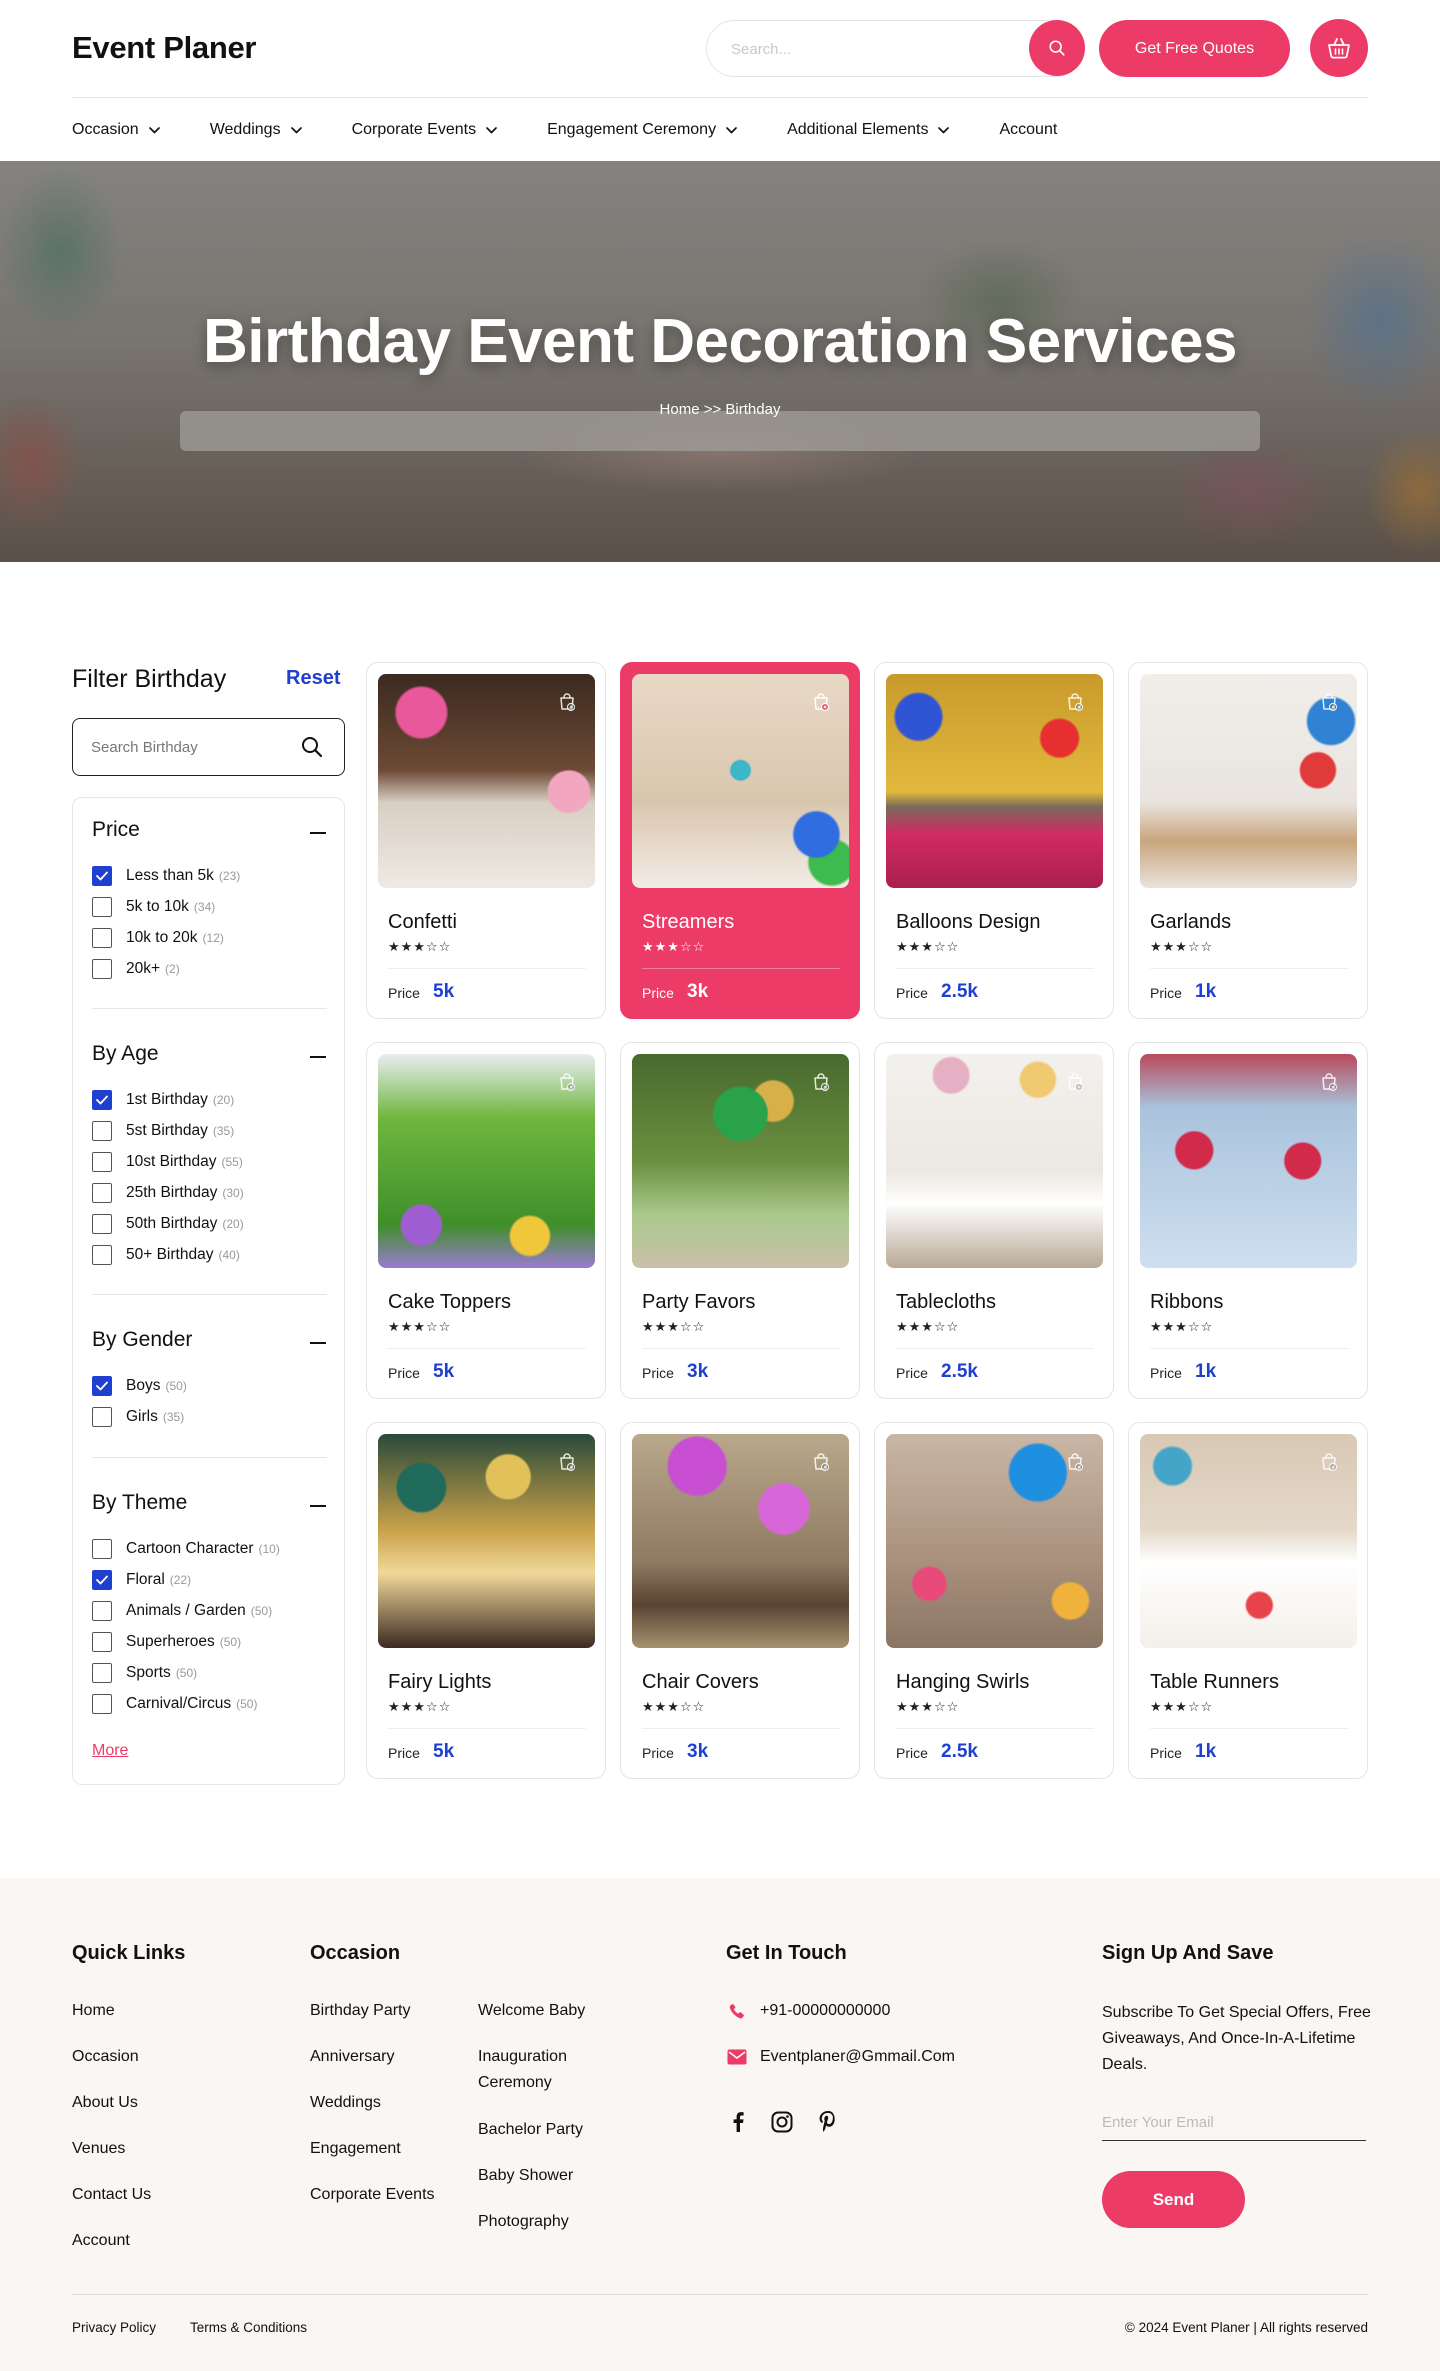  What do you see at coordinates (740, 1220) in the screenshot?
I see `product-card: Party Favors ★★★☆☆ Price 3k` at bounding box center [740, 1220].